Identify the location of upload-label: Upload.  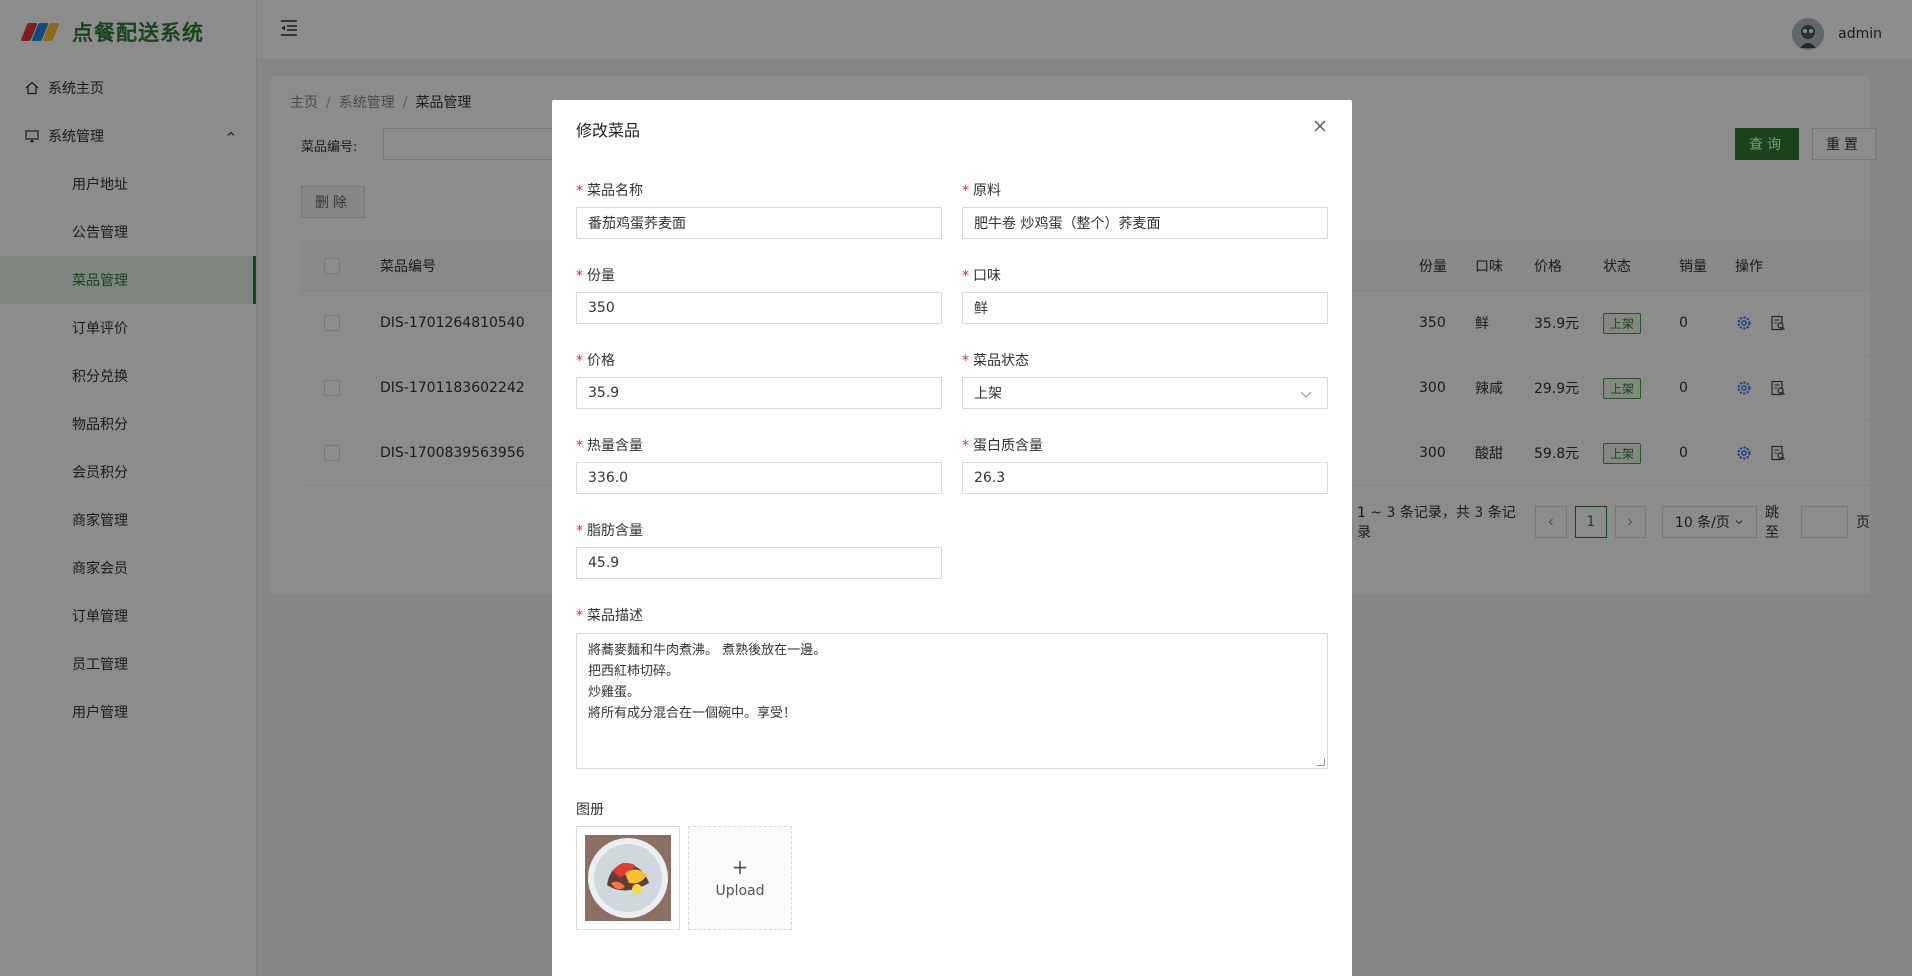
(740, 891).